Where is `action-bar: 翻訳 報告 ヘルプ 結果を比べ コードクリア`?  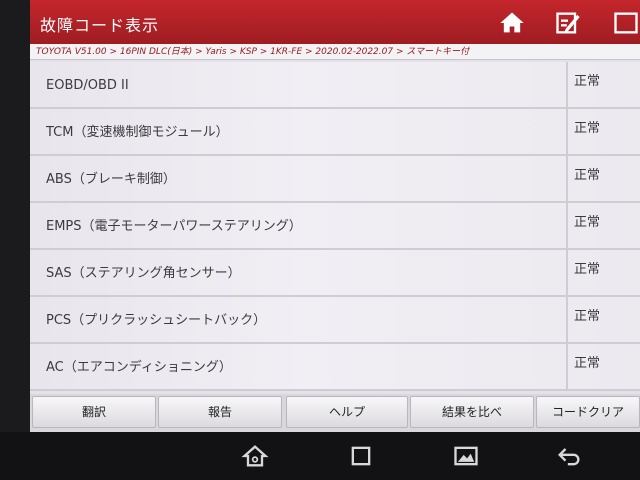
action-bar: 翻訳 報告 ヘルプ 結果を比べ コードクリア is located at coordinates (335, 413).